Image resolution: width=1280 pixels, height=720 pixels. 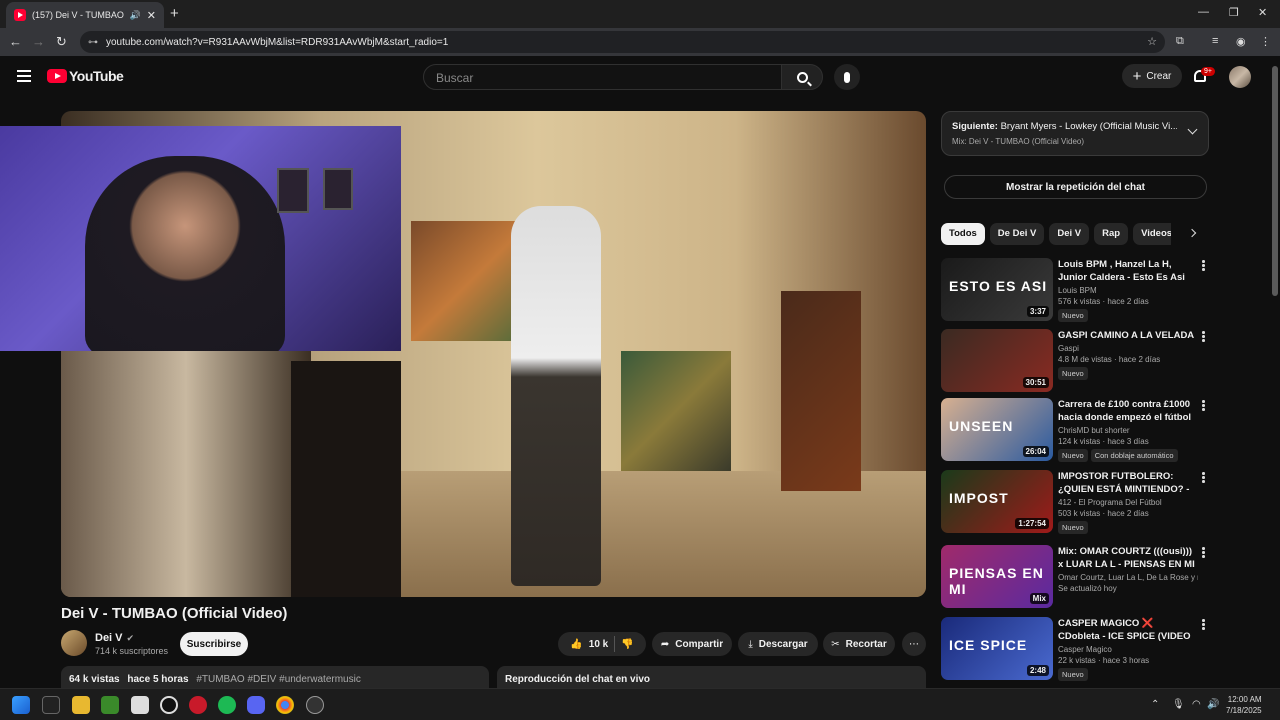 What do you see at coordinates (1152, 234) in the screenshot?
I see `chip-videos: Videos re` at bounding box center [1152, 234].